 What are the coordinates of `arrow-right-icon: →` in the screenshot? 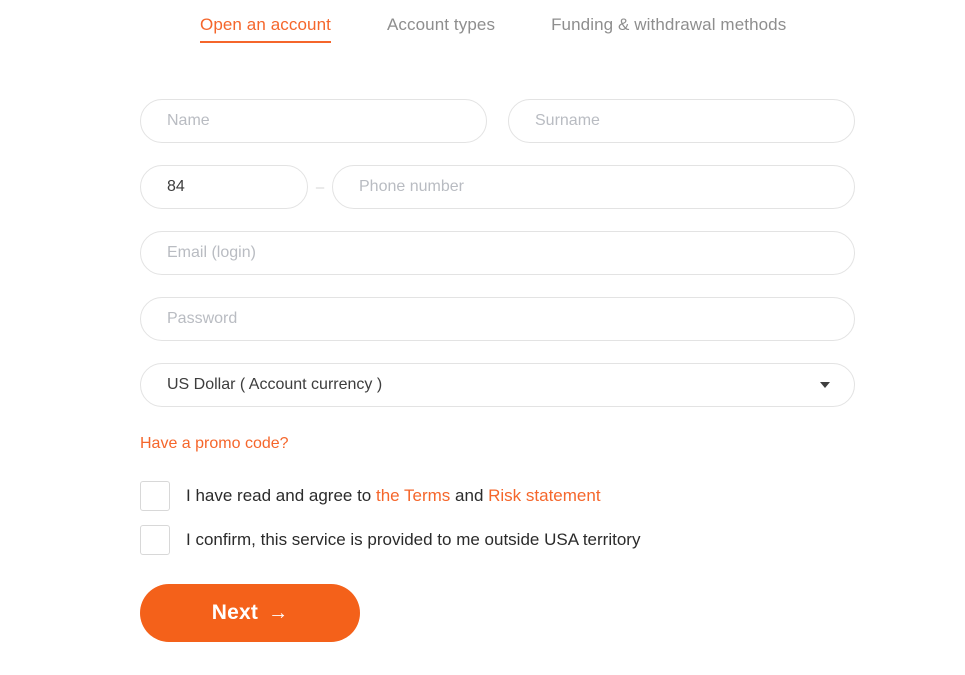 It's located at (278, 612).